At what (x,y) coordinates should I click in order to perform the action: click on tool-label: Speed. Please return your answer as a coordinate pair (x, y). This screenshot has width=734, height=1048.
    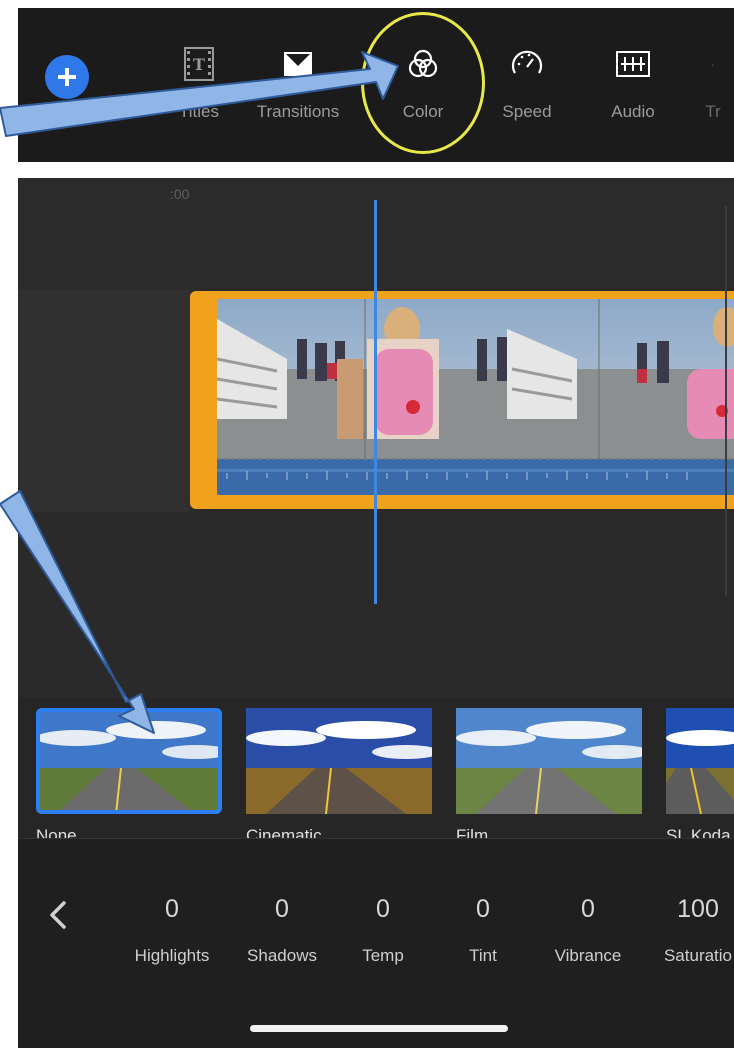
    Looking at the image, I should click on (527, 111).